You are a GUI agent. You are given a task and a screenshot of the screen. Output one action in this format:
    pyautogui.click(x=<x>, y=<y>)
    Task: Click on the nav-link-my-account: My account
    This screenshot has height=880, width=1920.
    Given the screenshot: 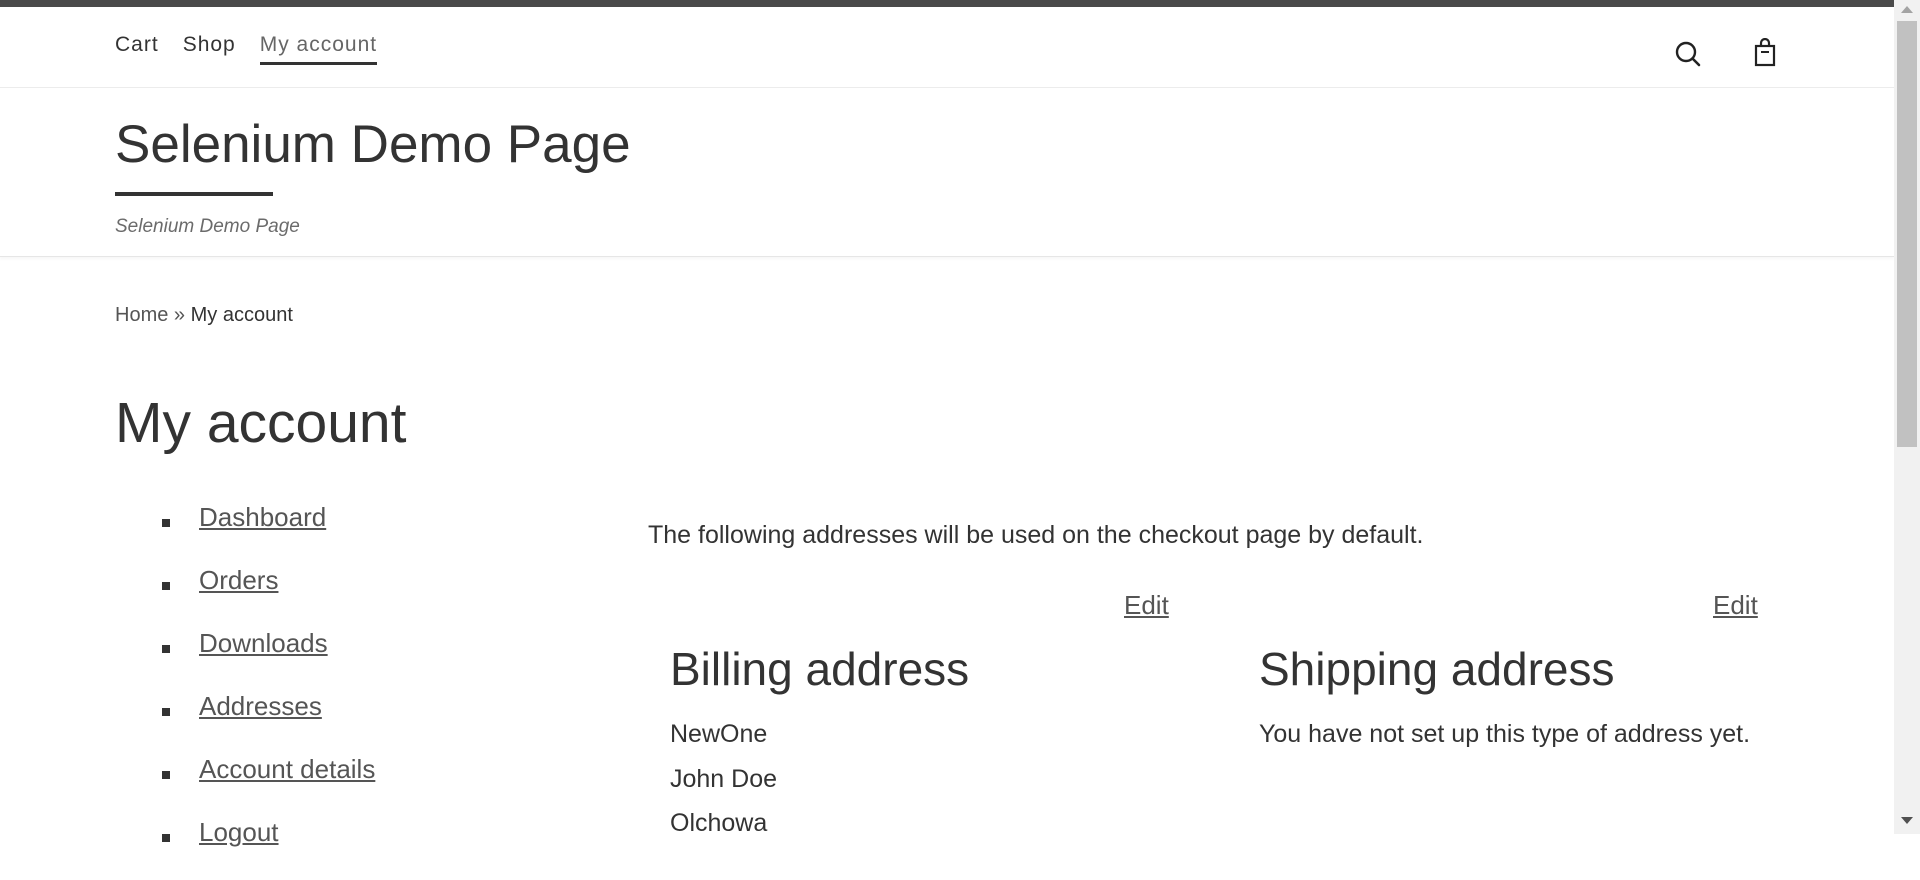 What is the action you would take?
    pyautogui.click(x=318, y=49)
    